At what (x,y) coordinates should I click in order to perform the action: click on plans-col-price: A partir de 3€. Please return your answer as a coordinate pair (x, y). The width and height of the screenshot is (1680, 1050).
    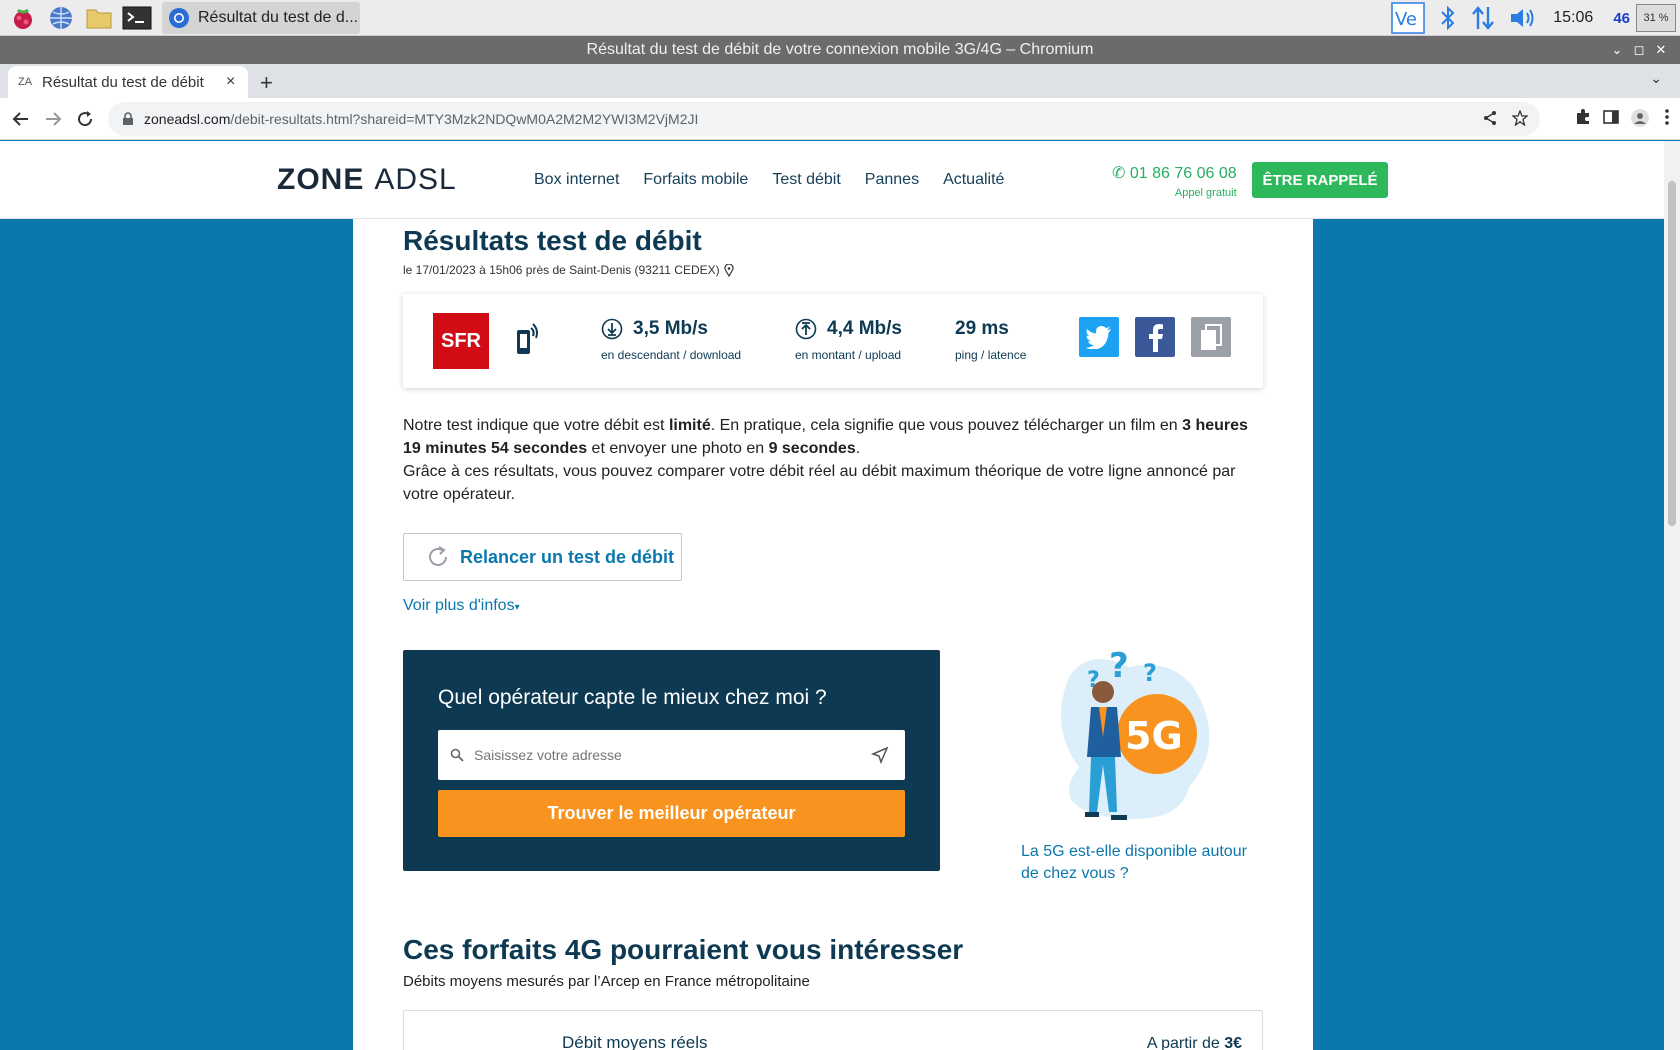
    Looking at the image, I should click on (1194, 1042).